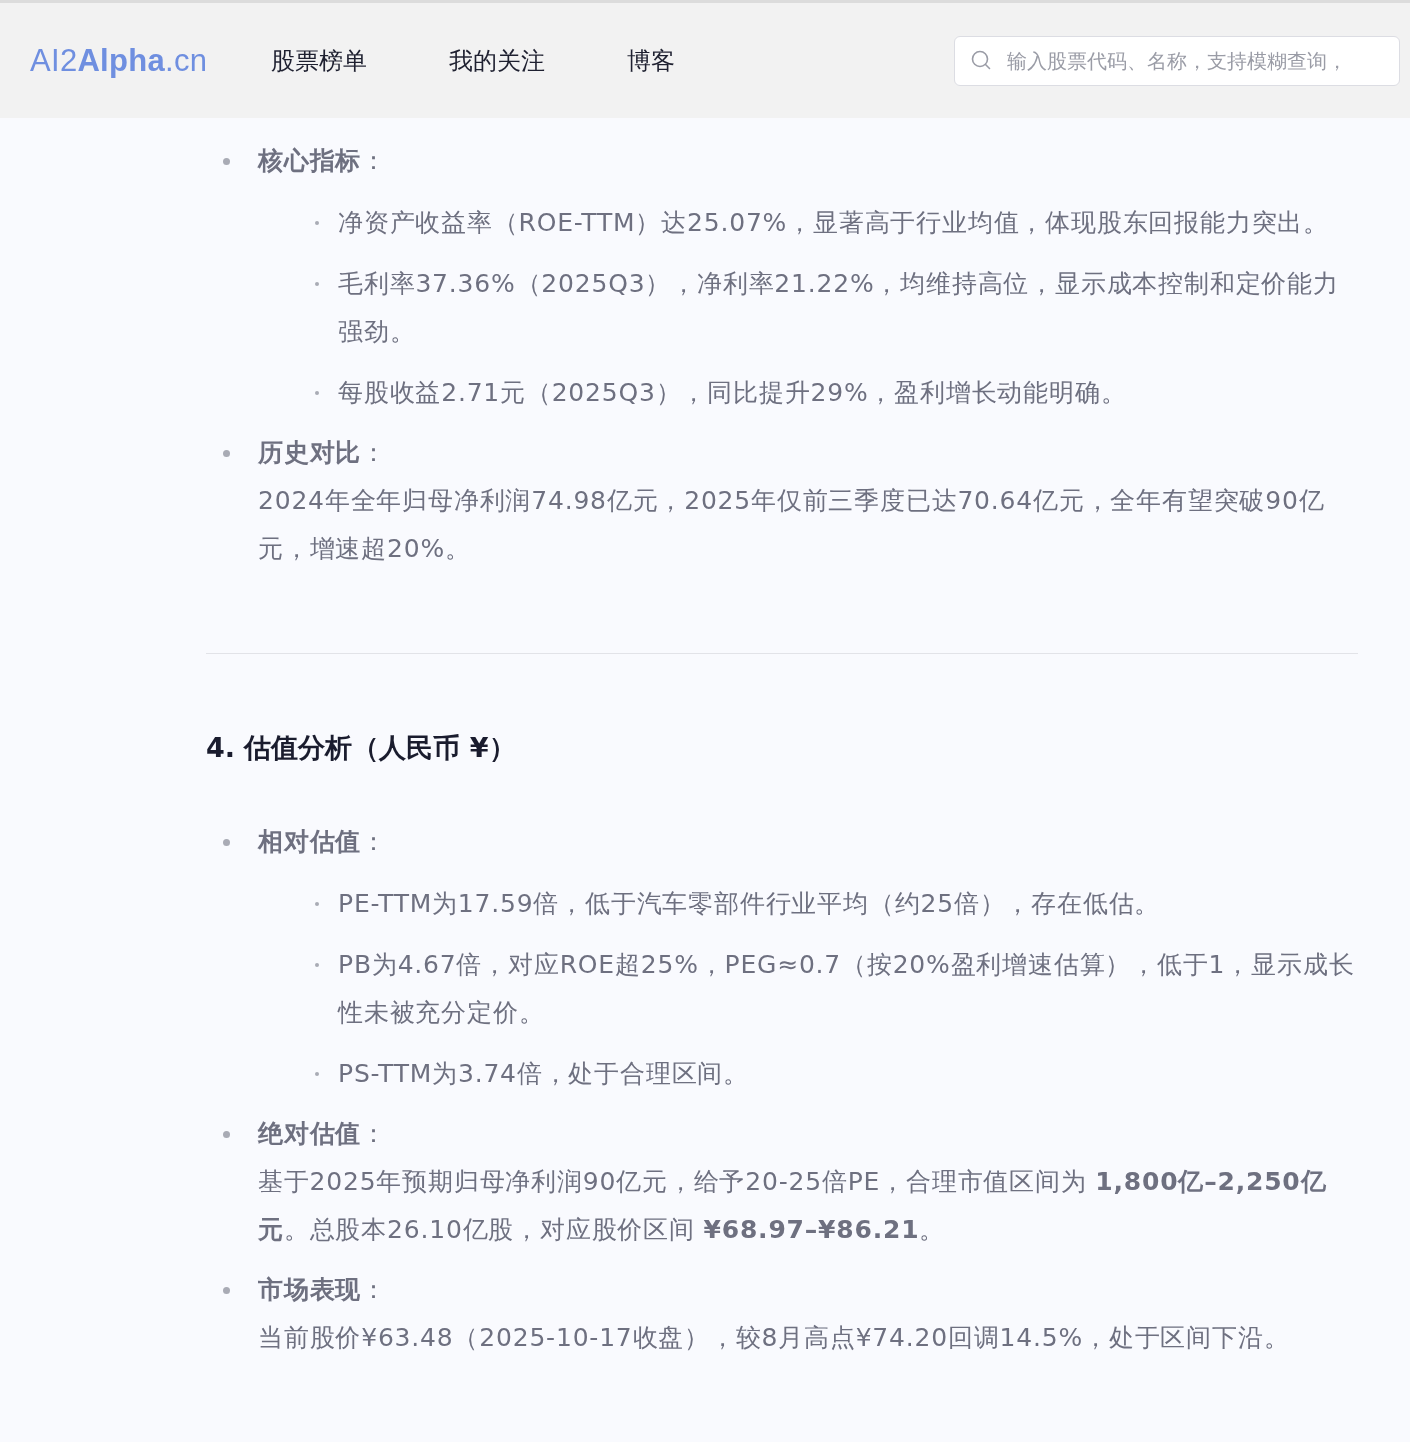  I want to click on item-label: 市场表现：, so click(323, 1290).